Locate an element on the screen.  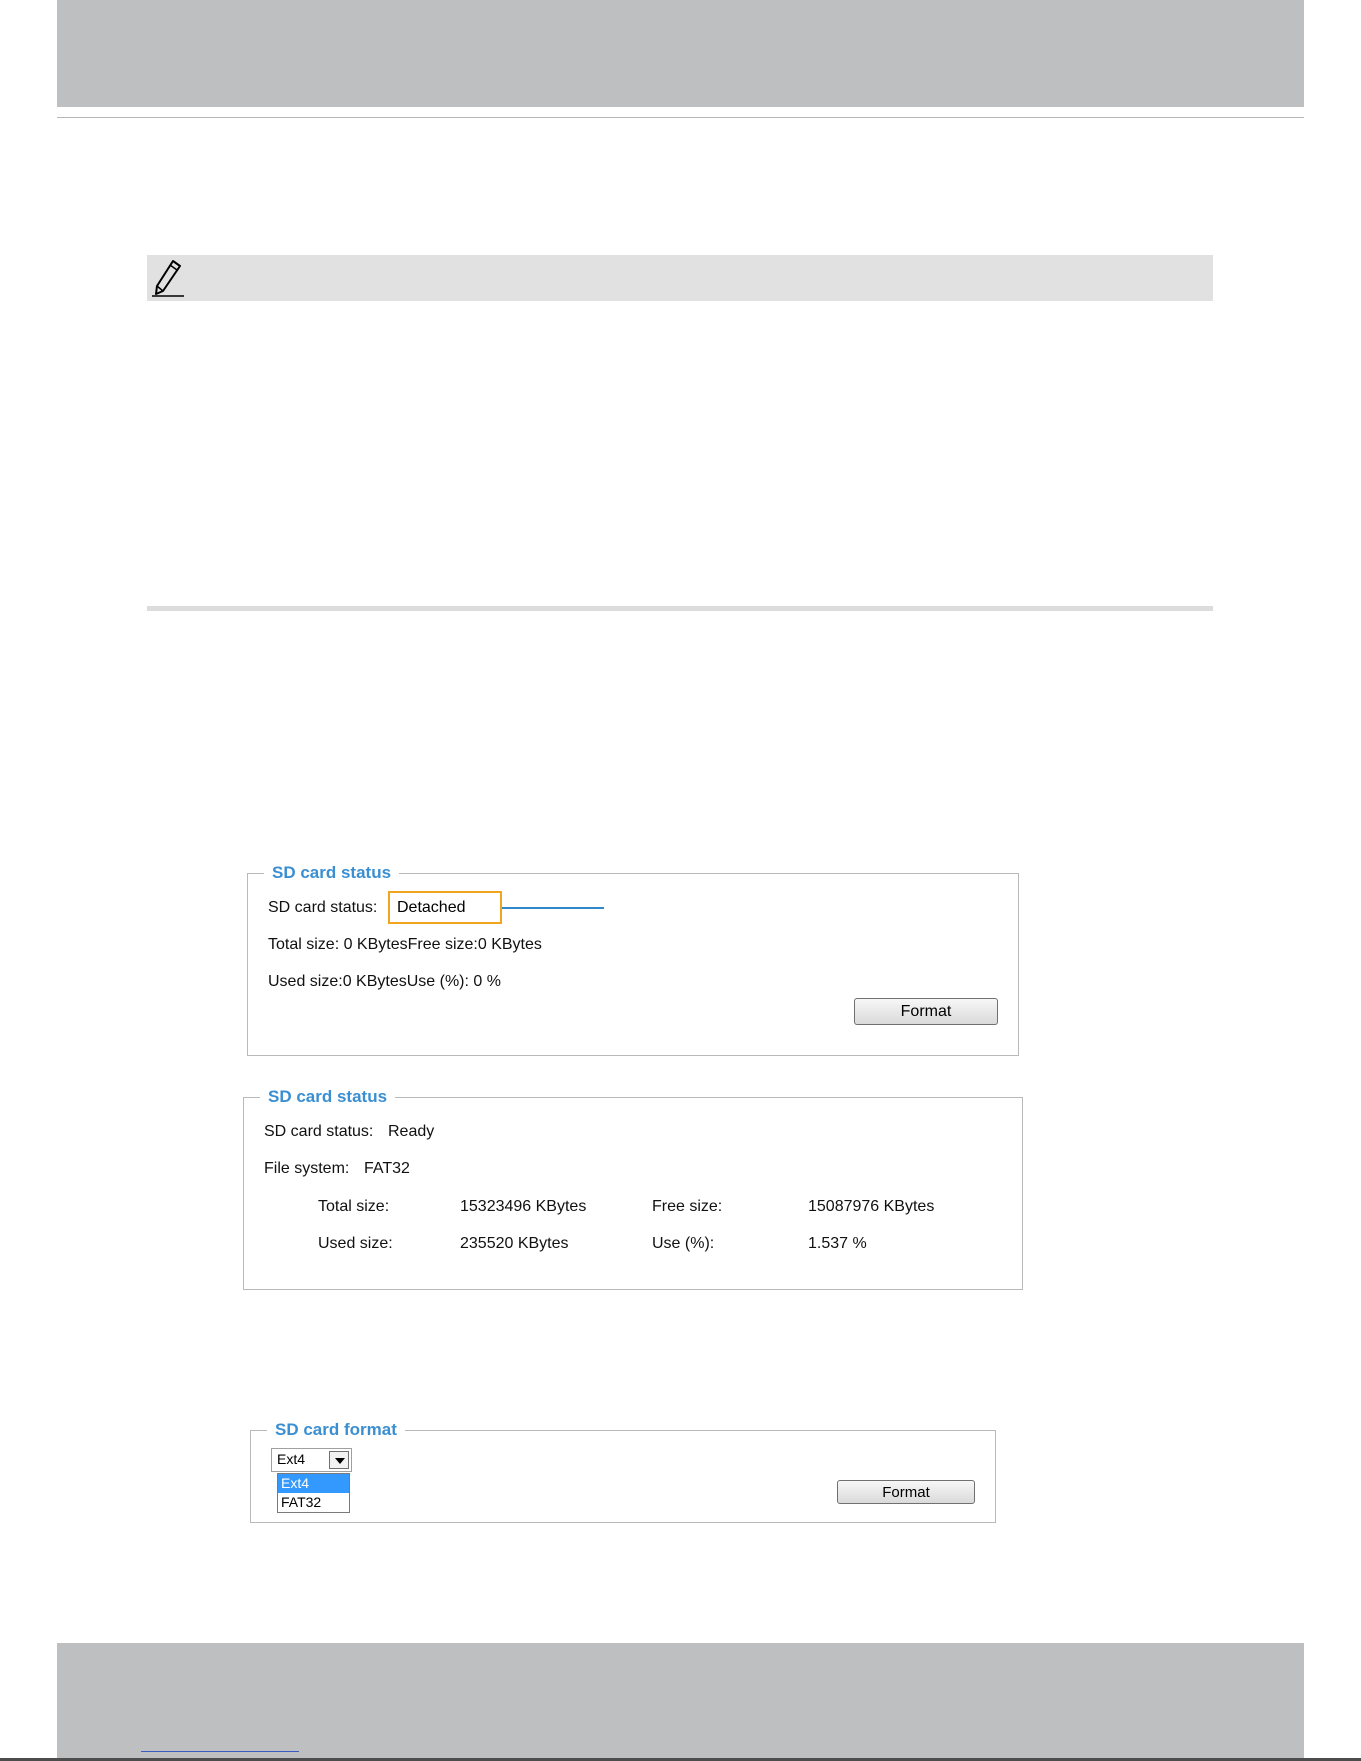
file-system-label: File system: is located at coordinates (307, 1168).